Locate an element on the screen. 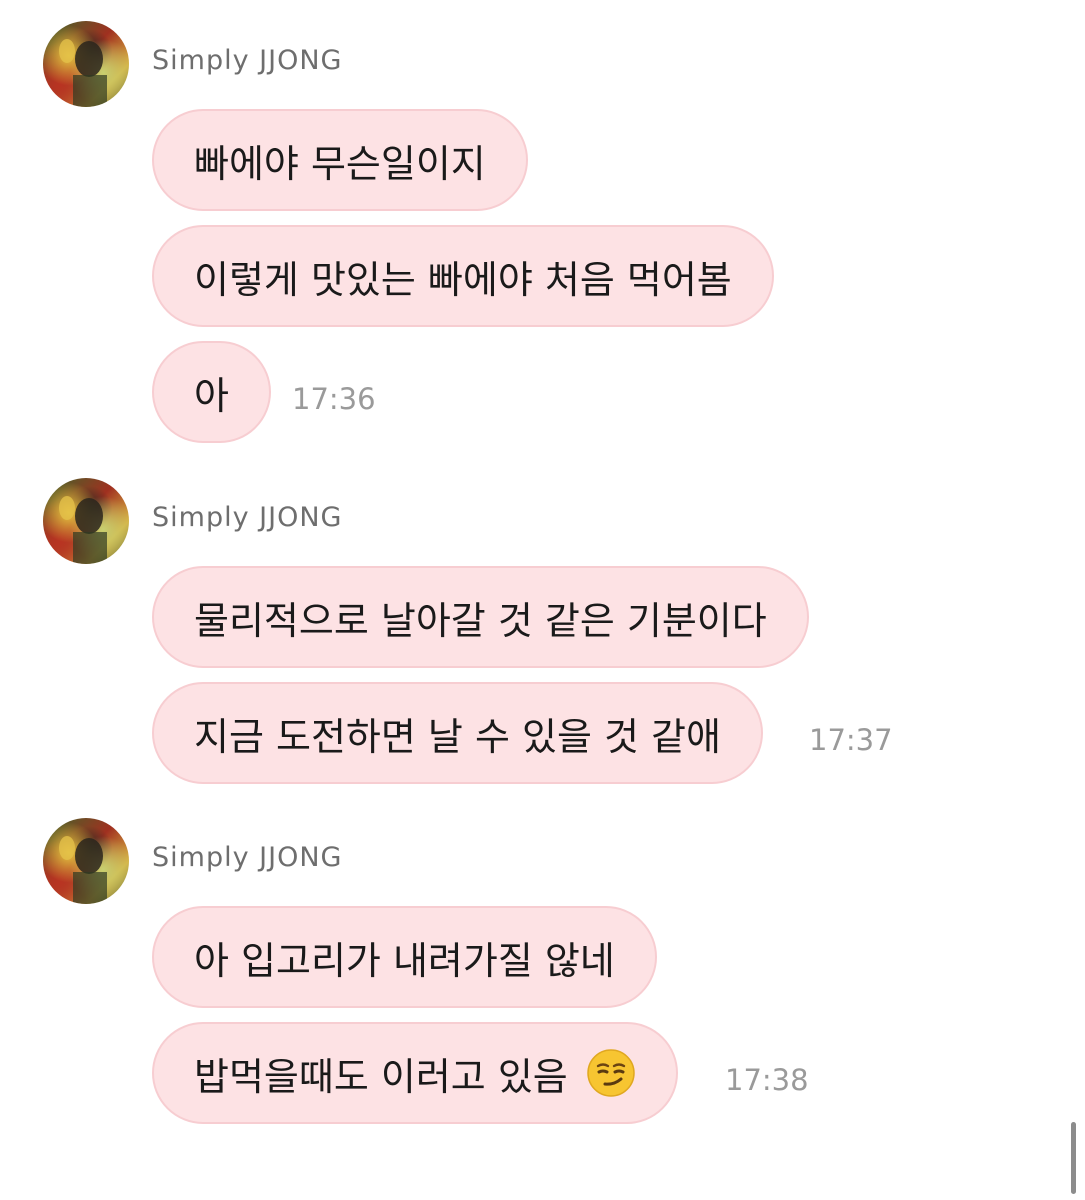  message-bubble: 밥먹을때도 이러고 있음 is located at coordinates (415, 1073).